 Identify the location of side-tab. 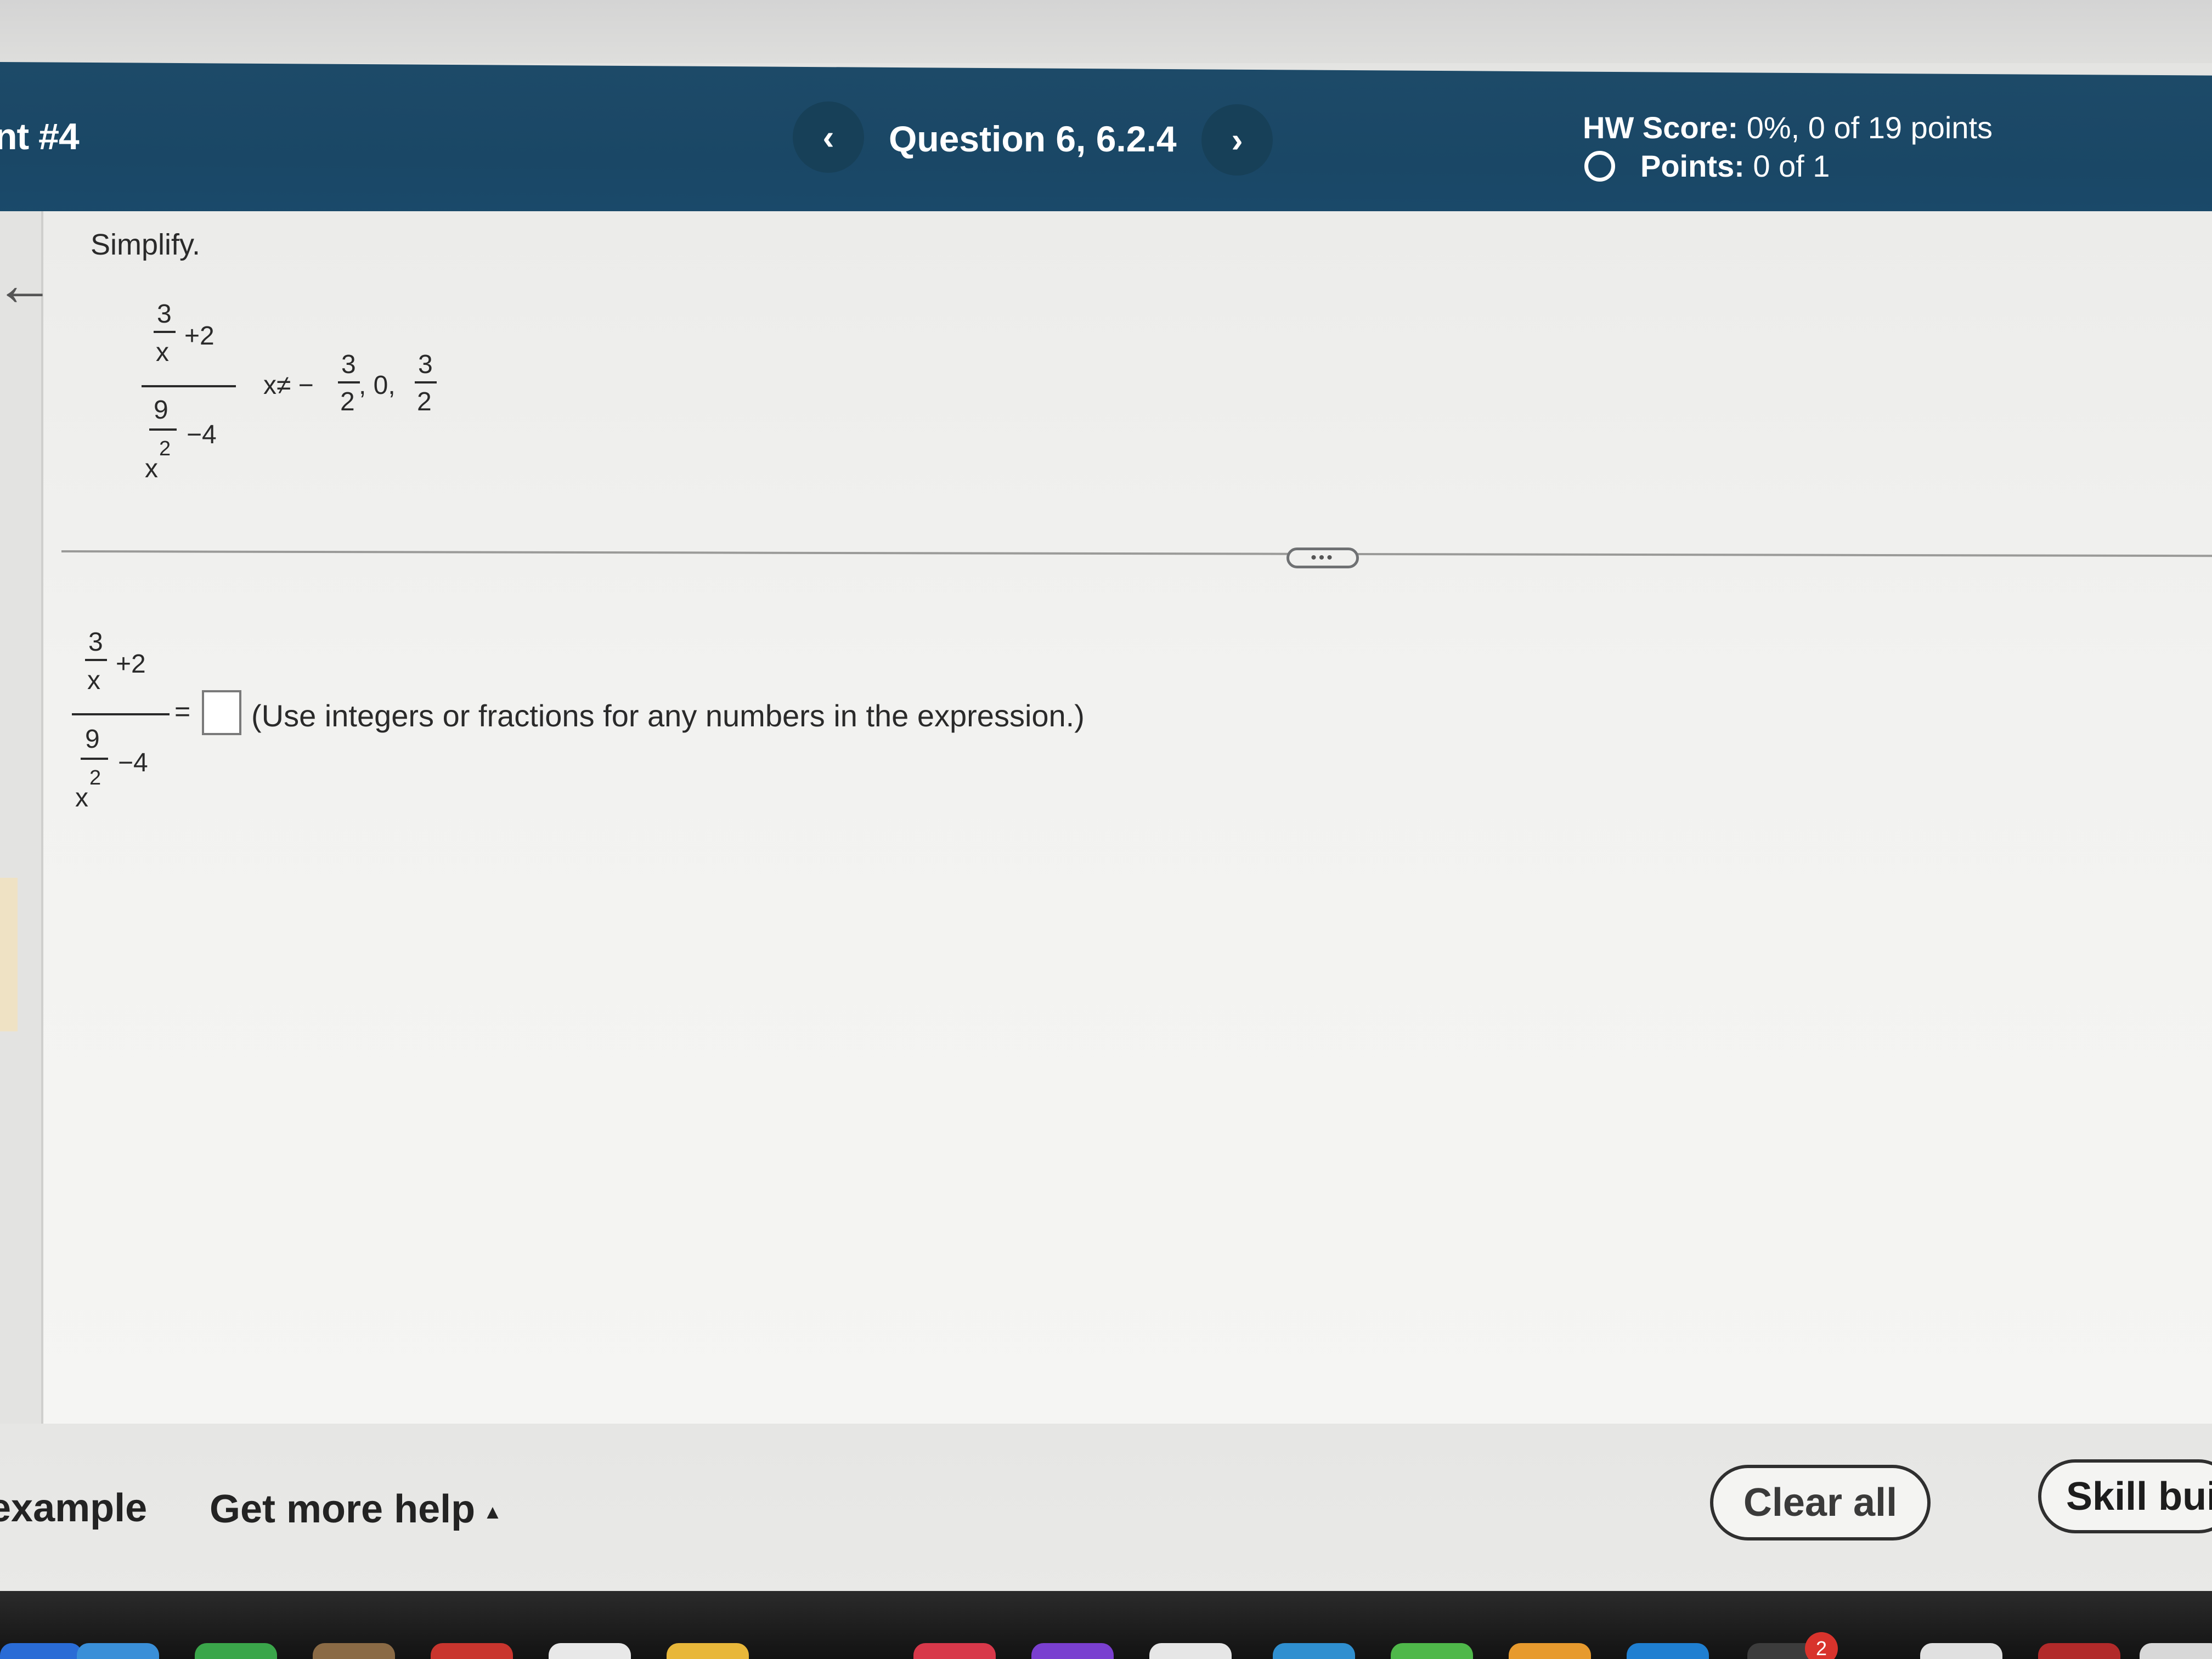
(9, 955).